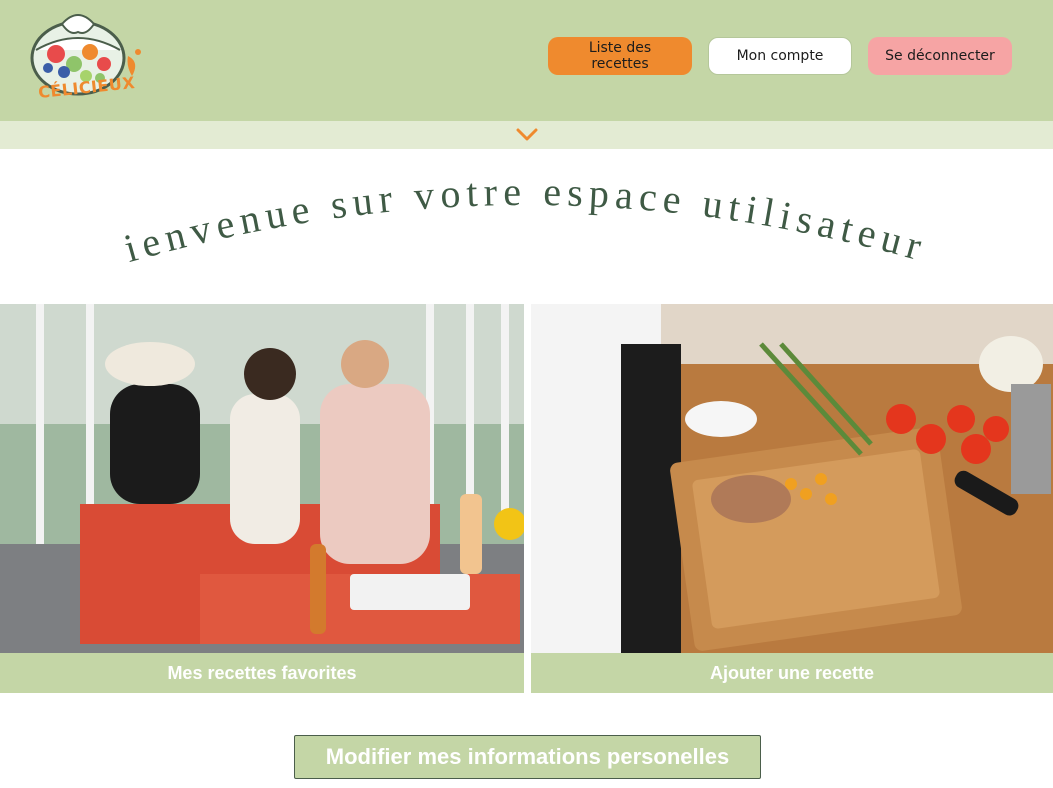 This screenshot has height=788, width=1053. I want to click on logout-button: Se déconnecter, so click(940, 56).